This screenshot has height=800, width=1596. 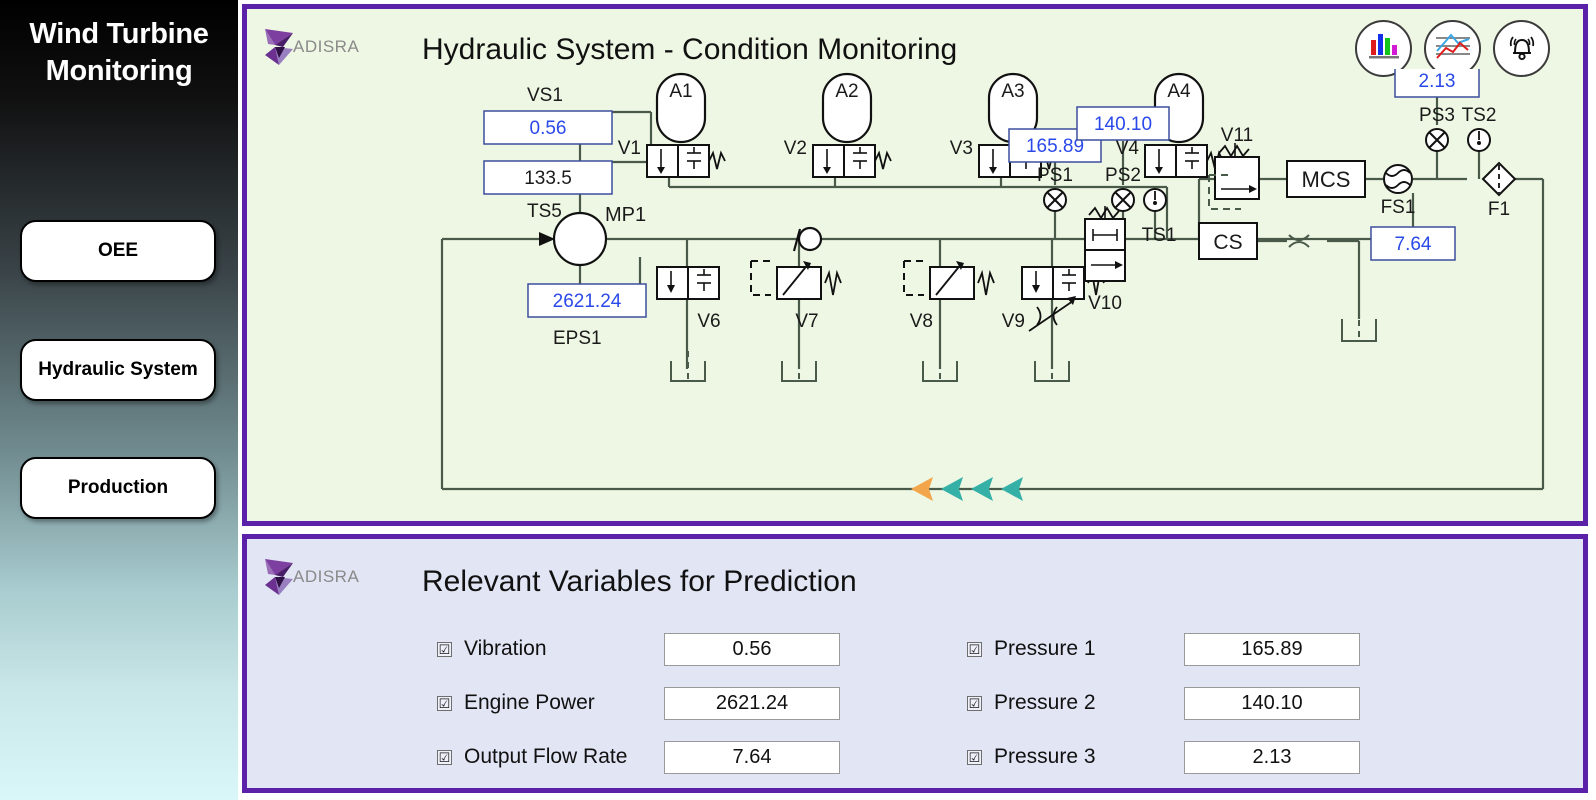 What do you see at coordinates (1234, 176) in the screenshot?
I see `valve-v11` at bounding box center [1234, 176].